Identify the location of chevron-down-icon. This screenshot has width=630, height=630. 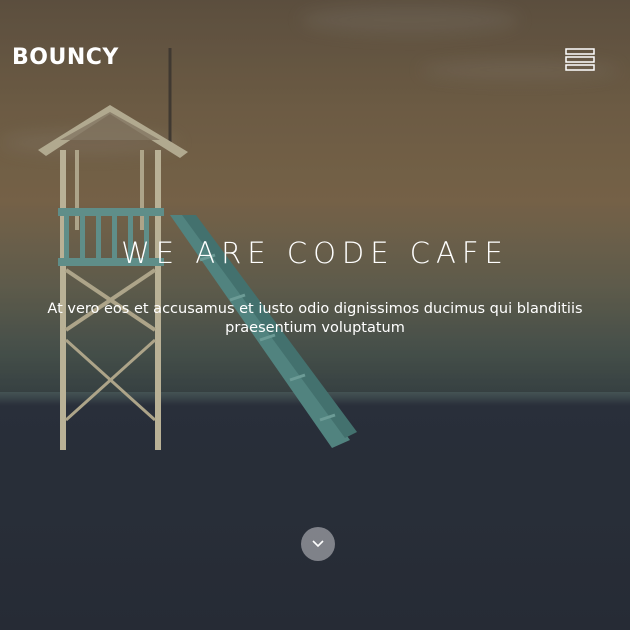
(318, 544).